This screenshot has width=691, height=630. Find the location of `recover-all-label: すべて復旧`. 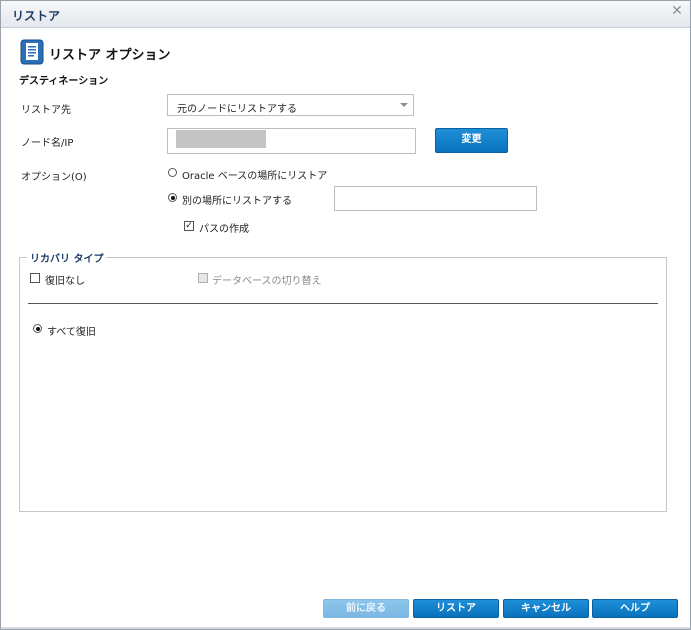

recover-all-label: すべて復旧 is located at coordinates (71, 332).